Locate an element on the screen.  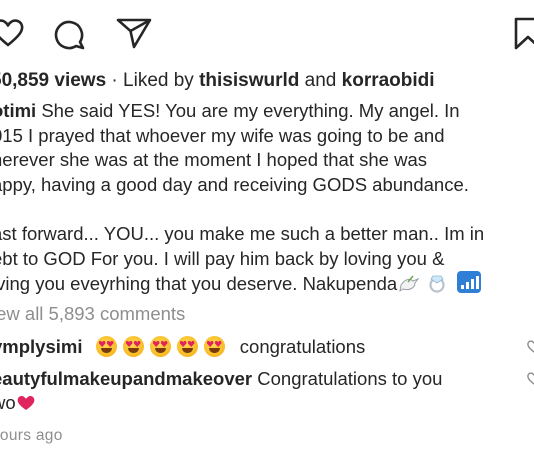
red-heart-emoji-icon is located at coordinates (26, 401).